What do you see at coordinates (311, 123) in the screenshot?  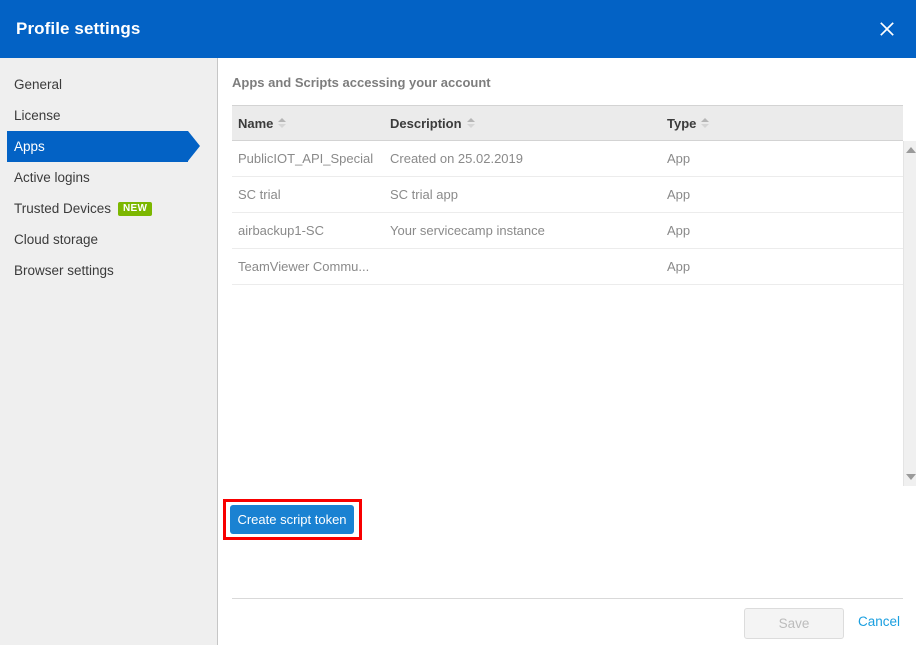 I see `column-header-name: Name` at bounding box center [311, 123].